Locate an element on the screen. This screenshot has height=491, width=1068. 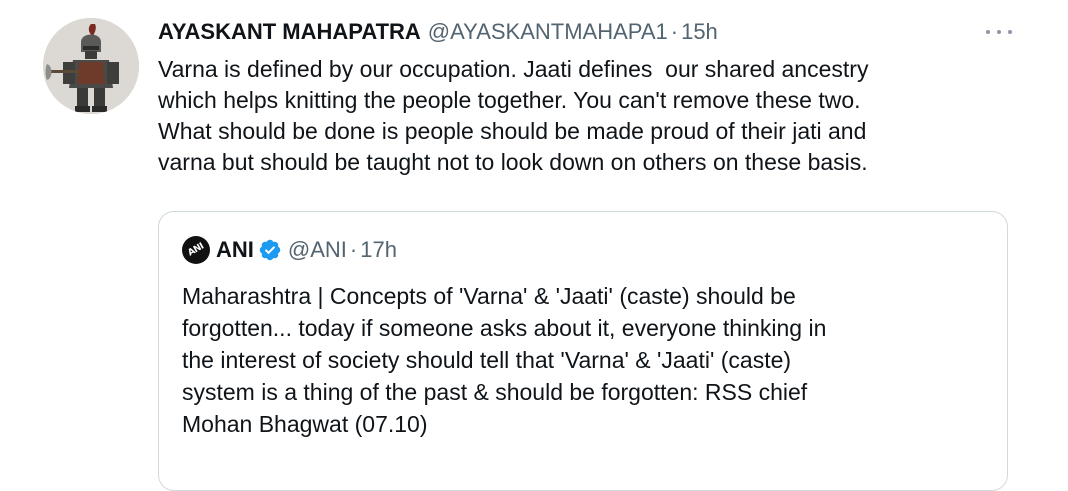
tweet-timestamp: 15h is located at coordinates (699, 32).